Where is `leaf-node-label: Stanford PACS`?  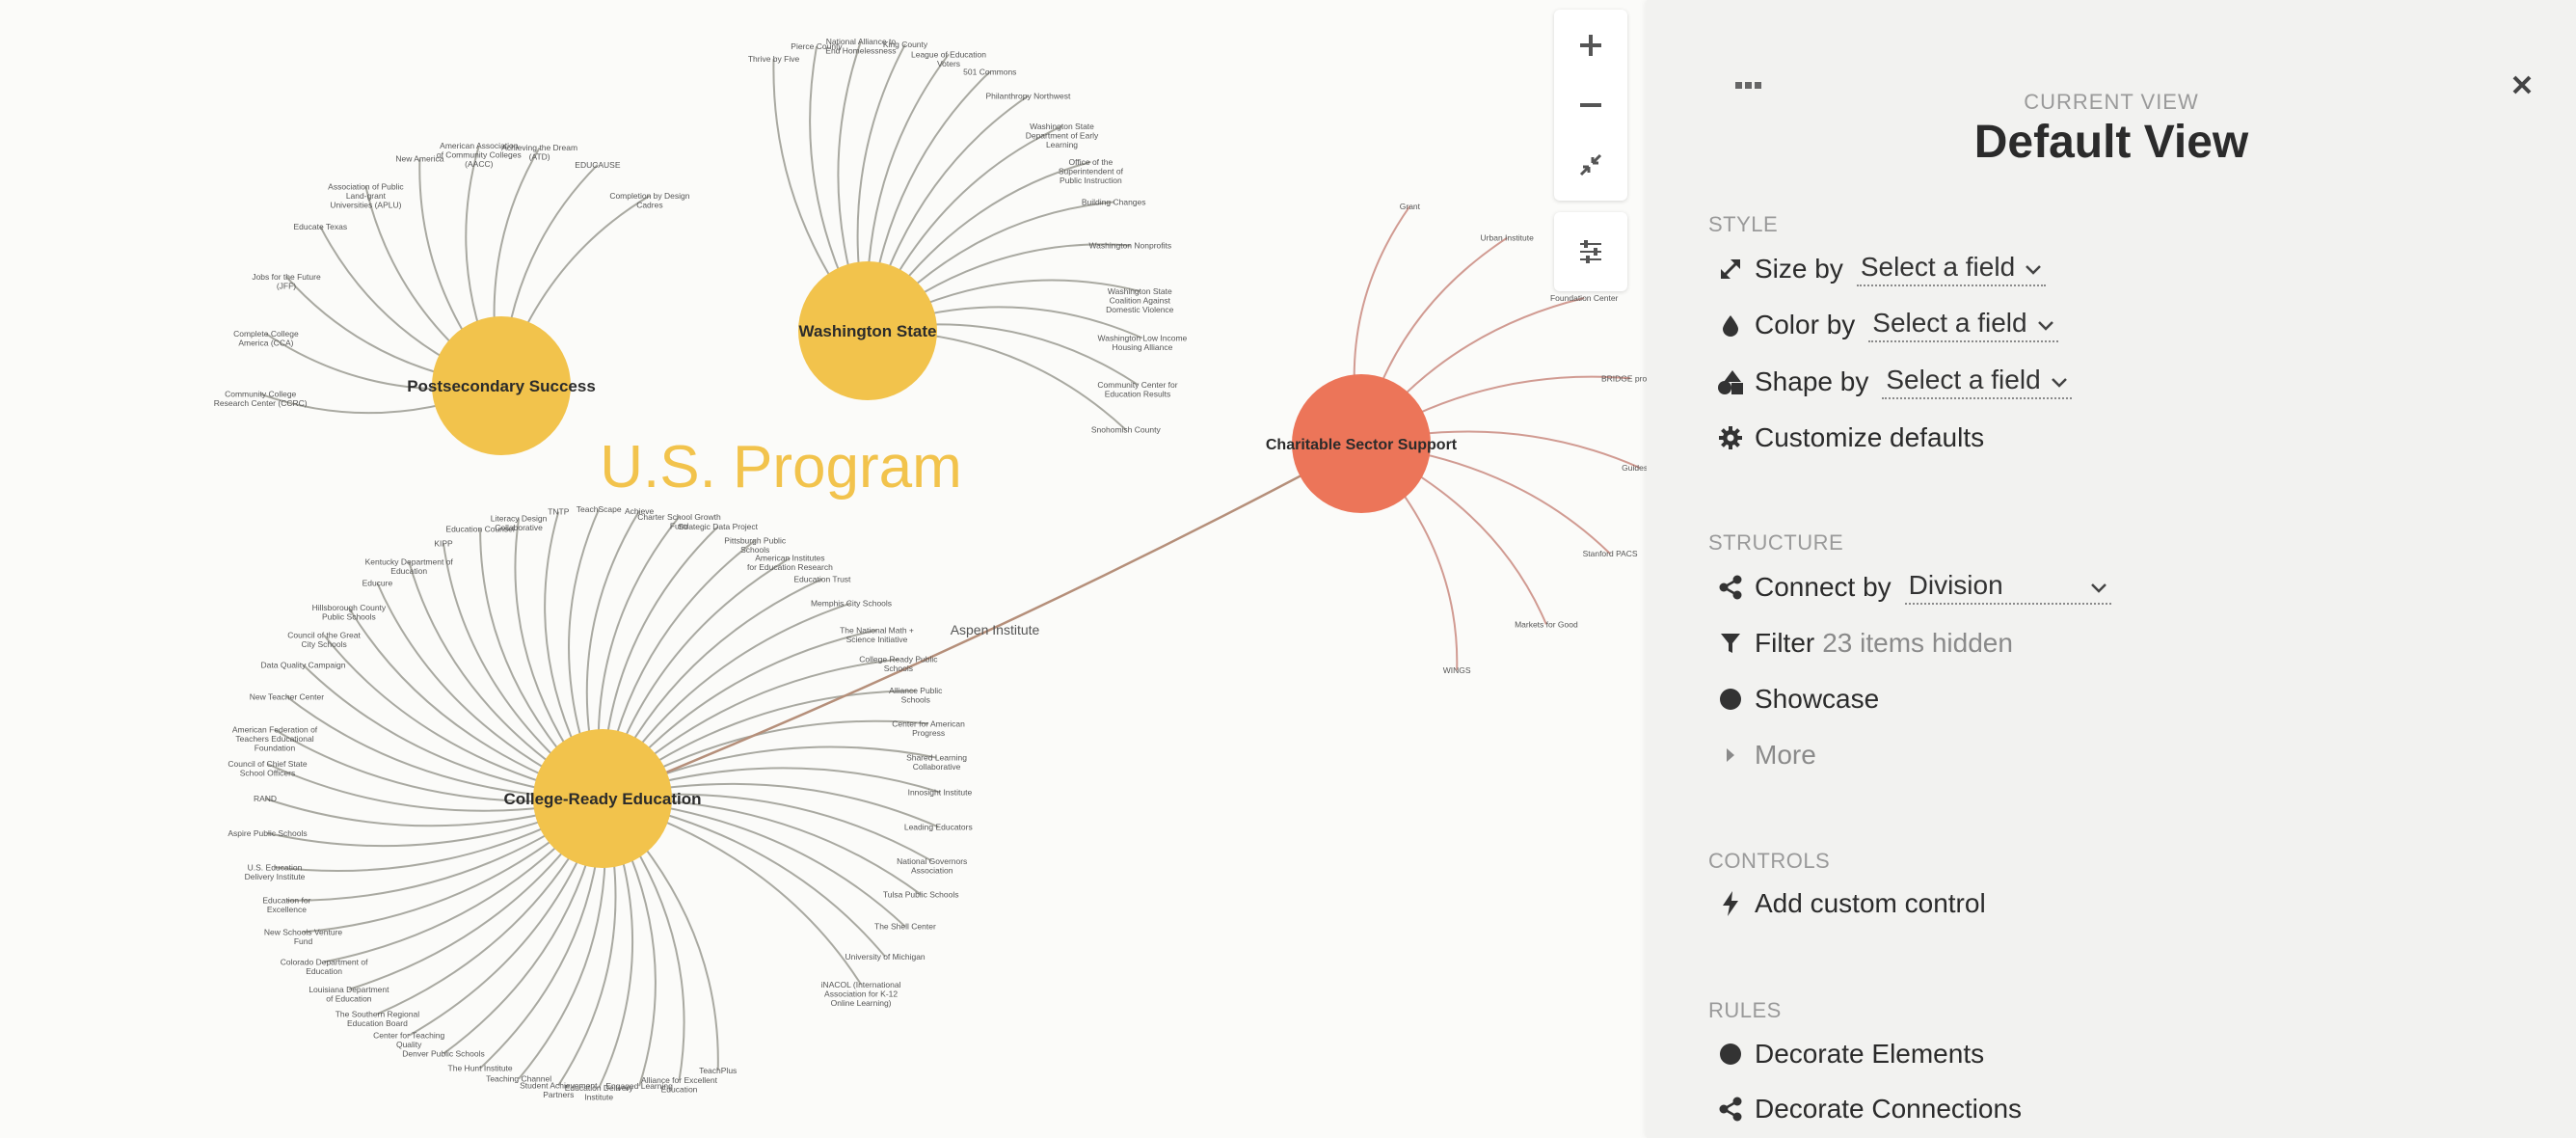 leaf-node-label: Stanford PACS is located at coordinates (1611, 554).